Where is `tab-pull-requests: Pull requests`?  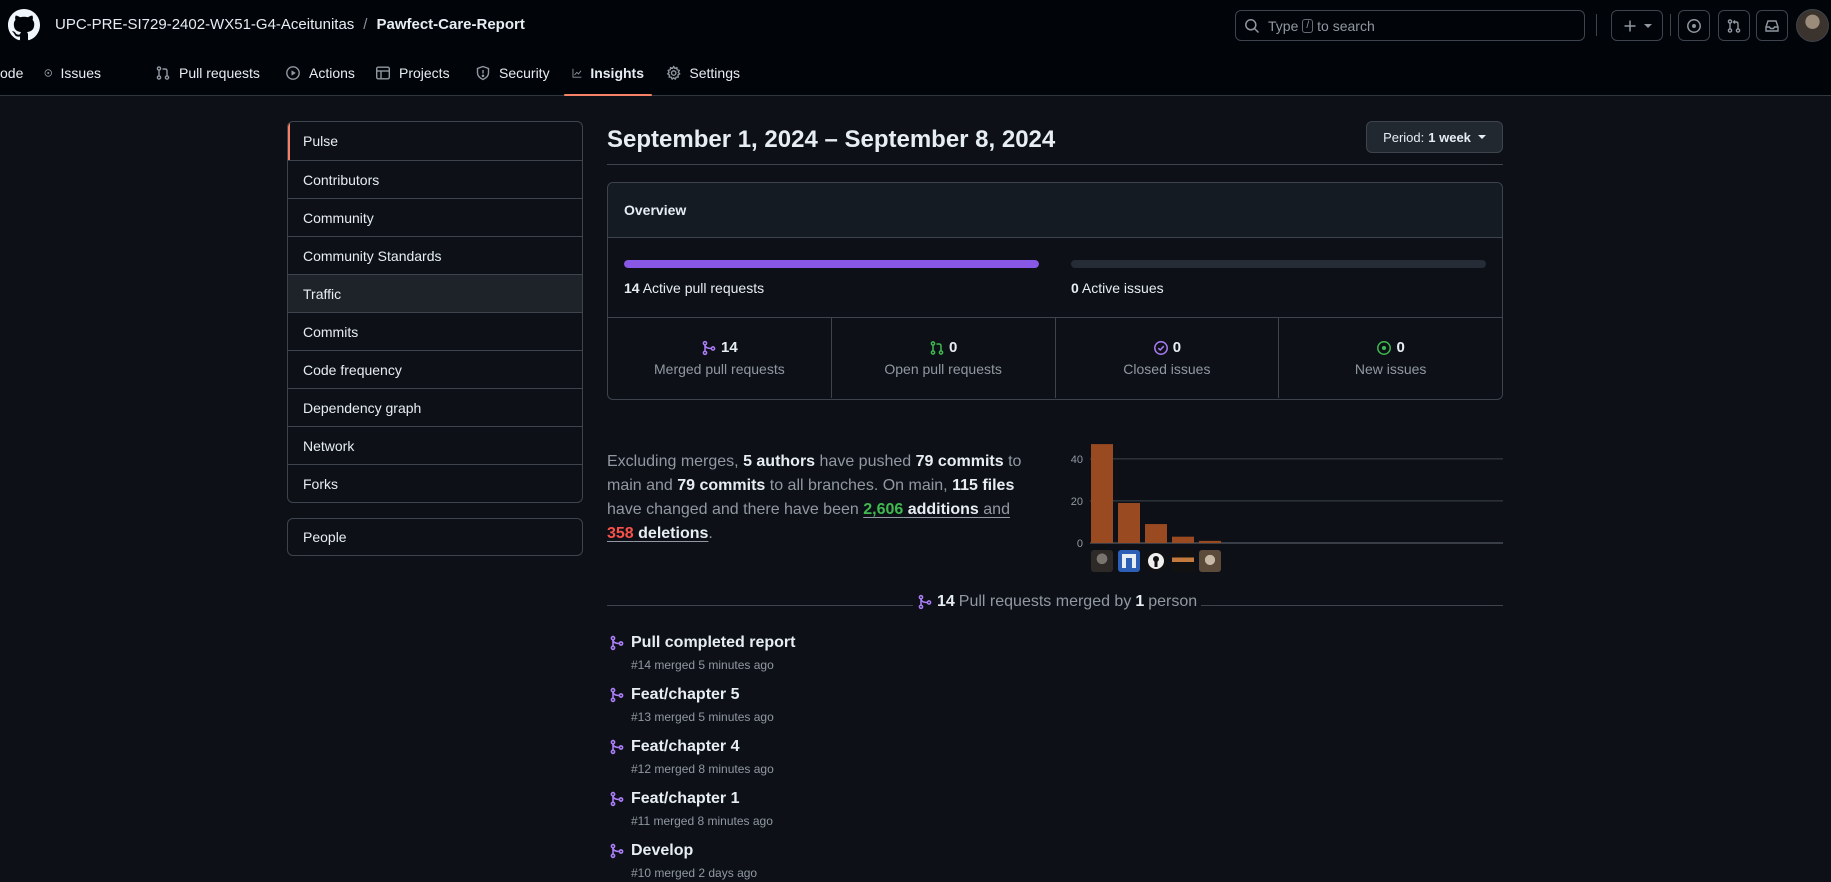 tab-pull-requests: Pull requests is located at coordinates (212, 73).